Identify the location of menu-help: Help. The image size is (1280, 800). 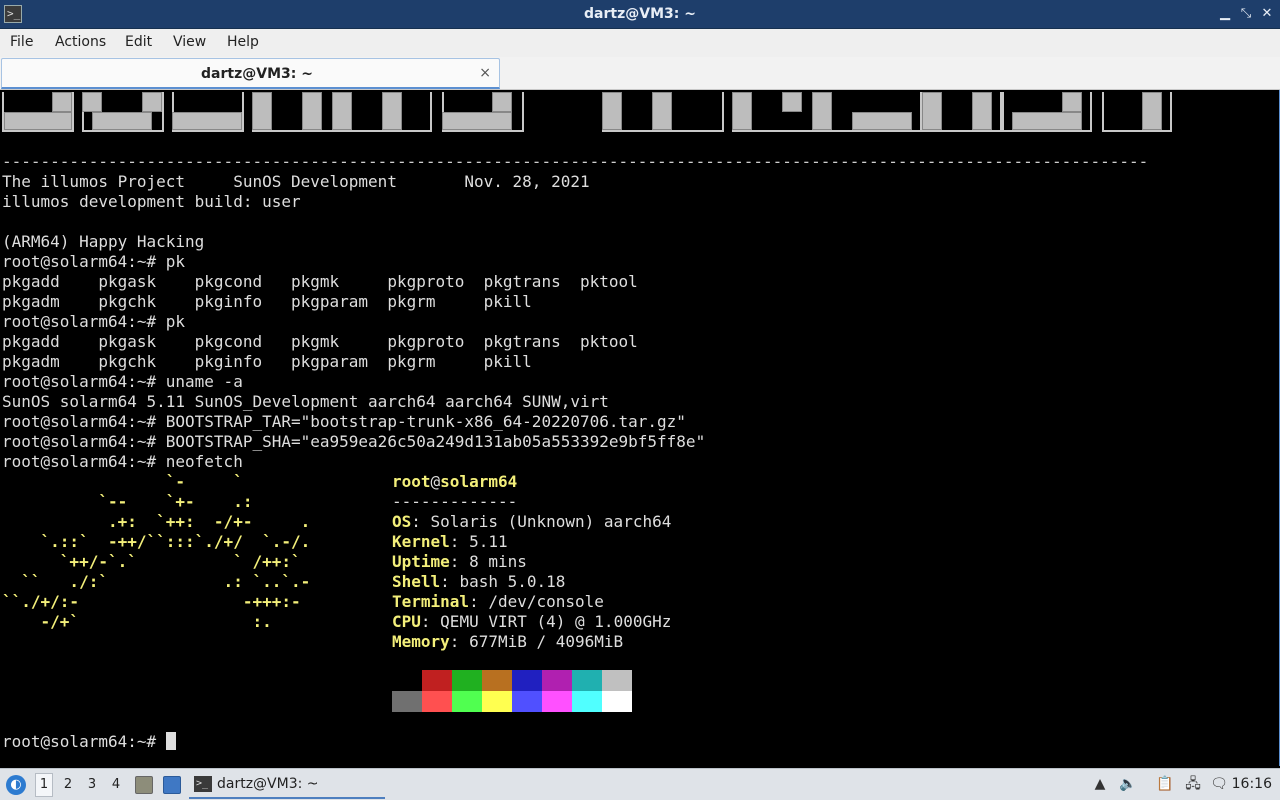
(243, 42).